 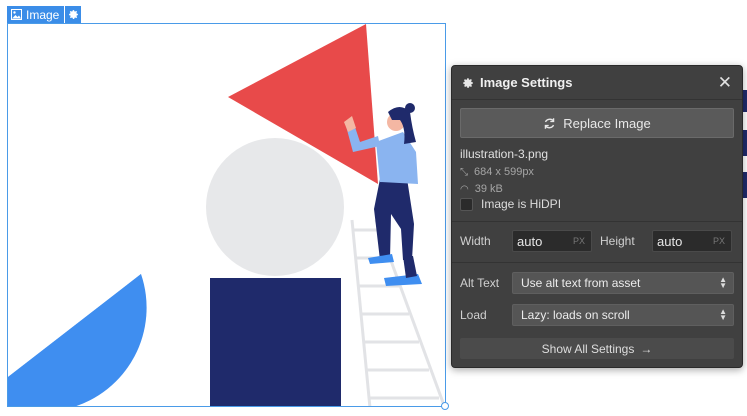 What do you see at coordinates (692, 241) in the screenshot?
I see `height-input: auto PX` at bounding box center [692, 241].